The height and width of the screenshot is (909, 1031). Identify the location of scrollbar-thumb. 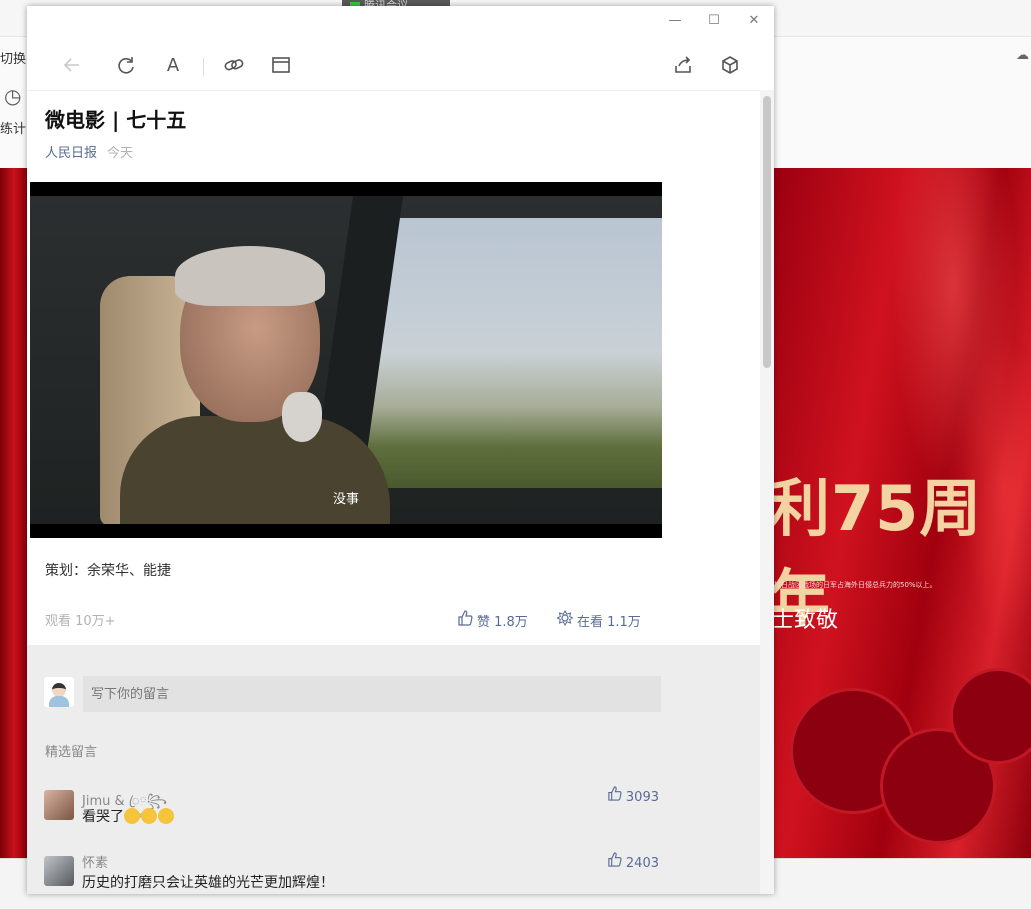
(767, 232).